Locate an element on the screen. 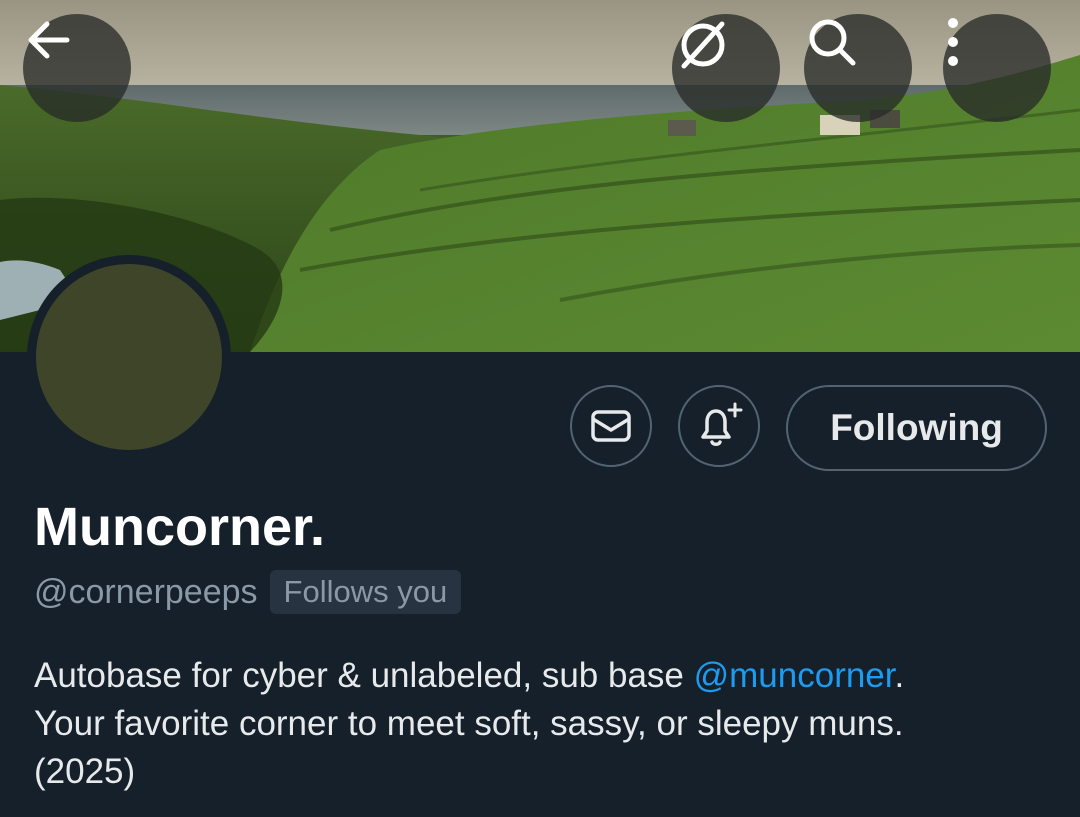 This screenshot has height=817, width=1080. grok-button is located at coordinates (726, 68).